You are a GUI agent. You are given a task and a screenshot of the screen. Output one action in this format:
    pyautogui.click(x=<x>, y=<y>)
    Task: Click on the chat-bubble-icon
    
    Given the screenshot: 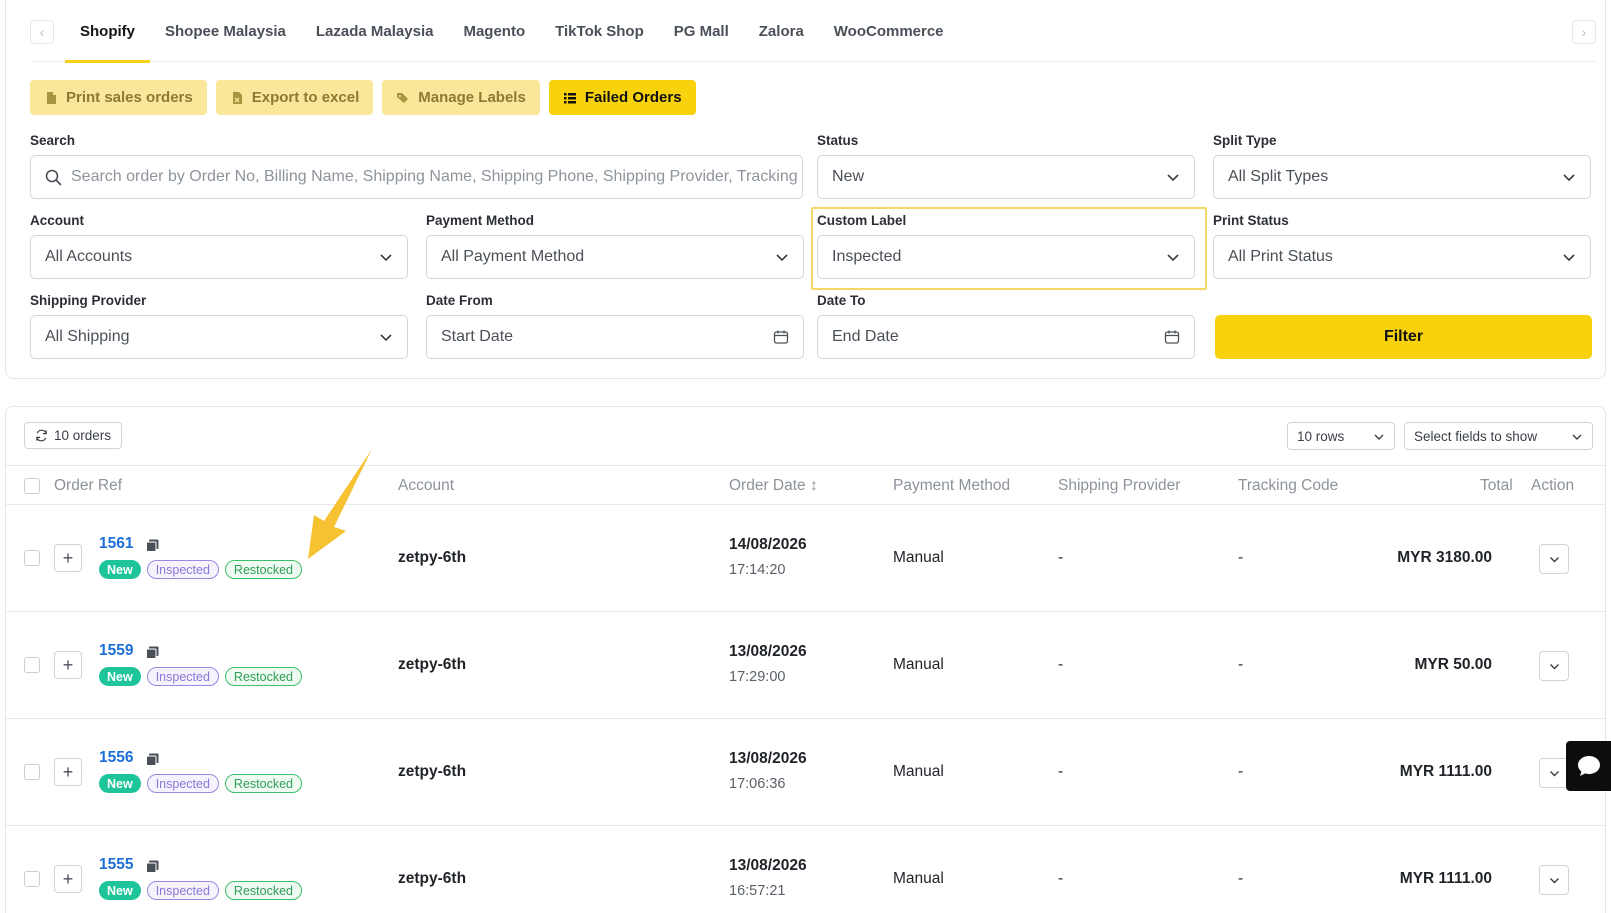 What is the action you would take?
    pyautogui.click(x=1588, y=766)
    